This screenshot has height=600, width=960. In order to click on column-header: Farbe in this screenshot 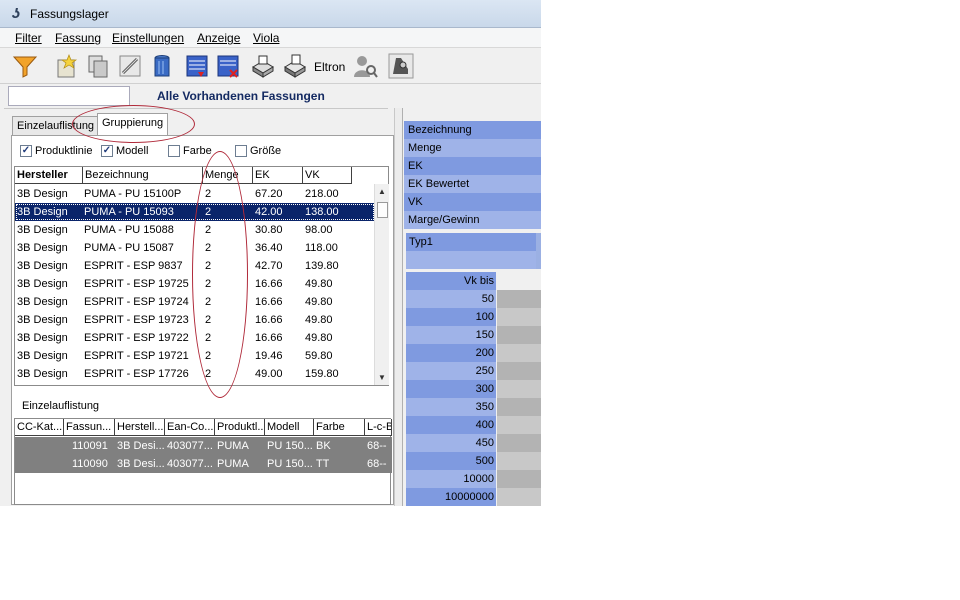, I will do `click(339, 427)`.